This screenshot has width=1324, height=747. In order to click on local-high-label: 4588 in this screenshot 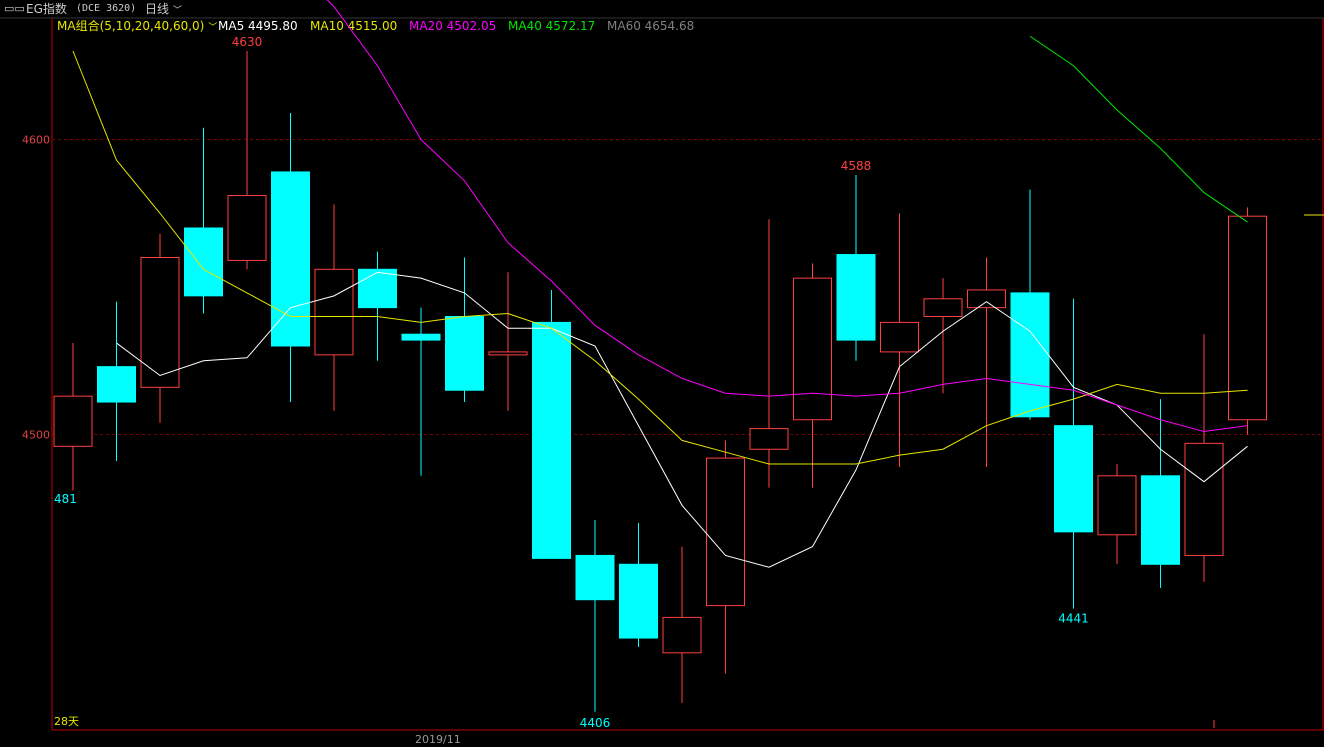, I will do `click(856, 166)`.